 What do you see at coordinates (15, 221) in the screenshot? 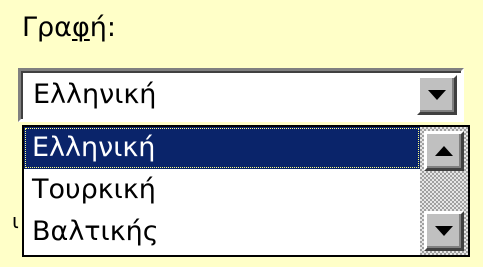
I see `partial-hidden-text: ι` at bounding box center [15, 221].